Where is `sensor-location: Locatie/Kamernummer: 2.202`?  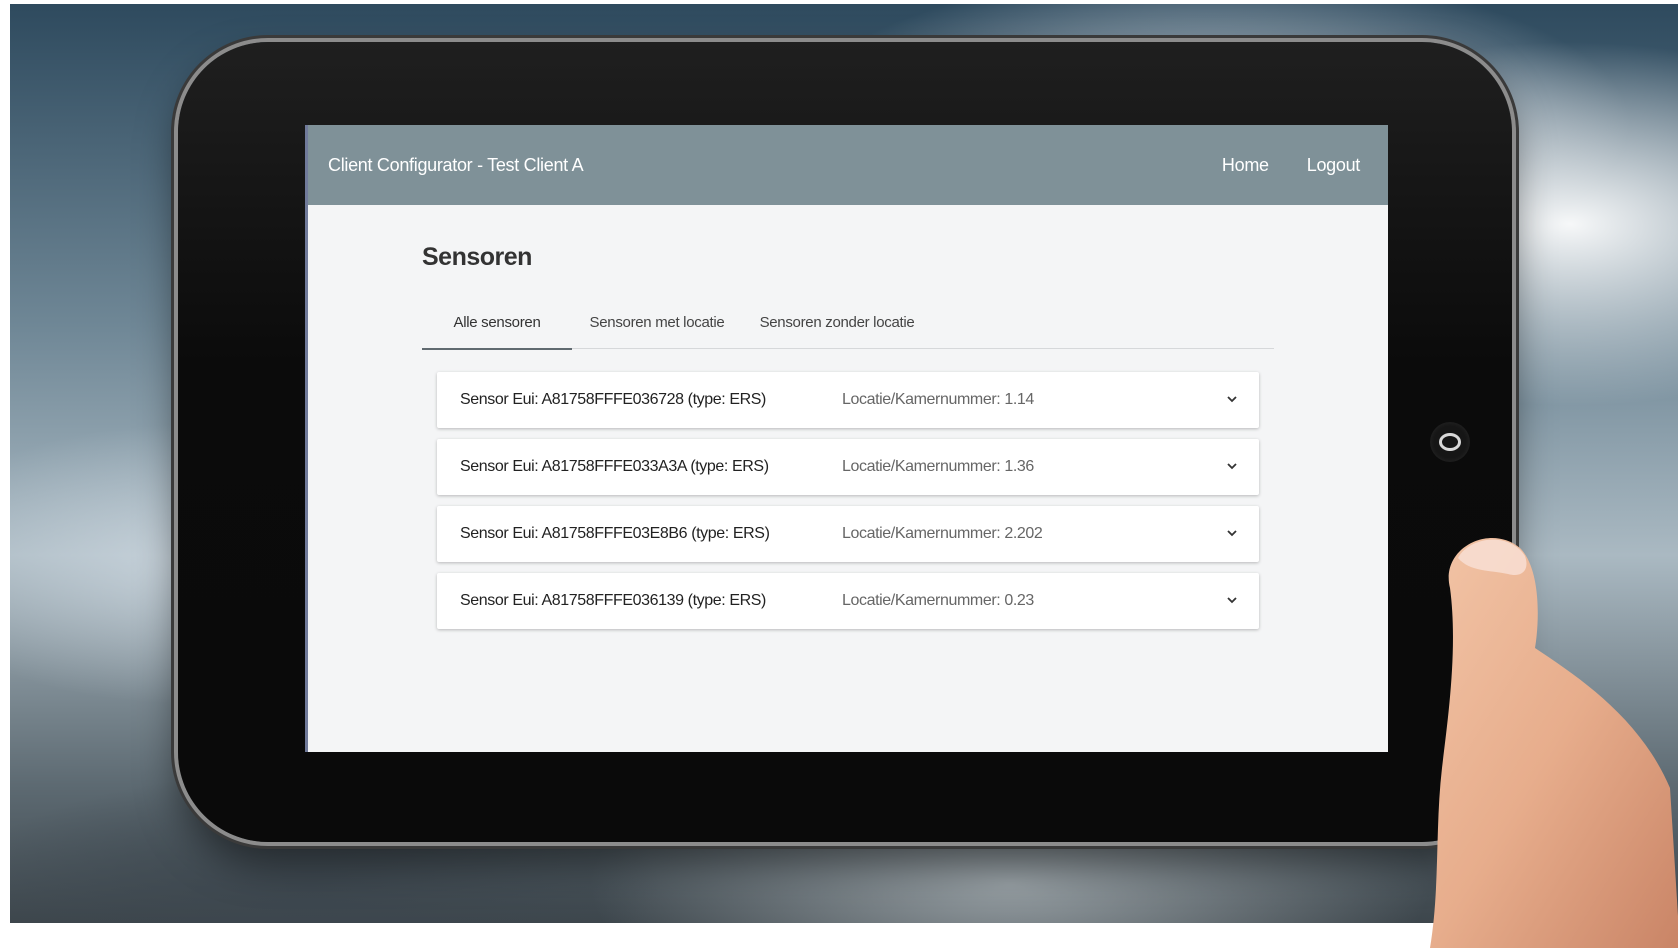 sensor-location: Locatie/Kamernummer: 2.202 is located at coordinates (942, 533).